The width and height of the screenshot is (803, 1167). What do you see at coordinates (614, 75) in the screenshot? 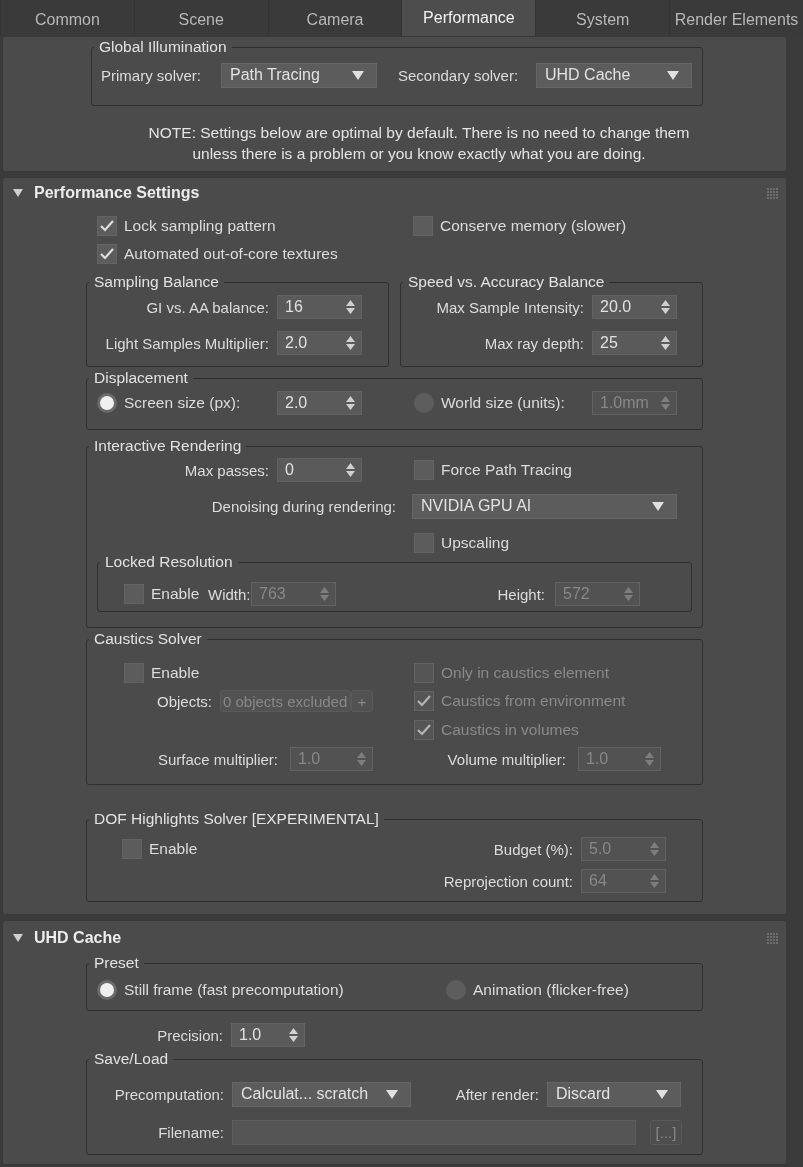
I see `dropdown: UHD Cache` at bounding box center [614, 75].